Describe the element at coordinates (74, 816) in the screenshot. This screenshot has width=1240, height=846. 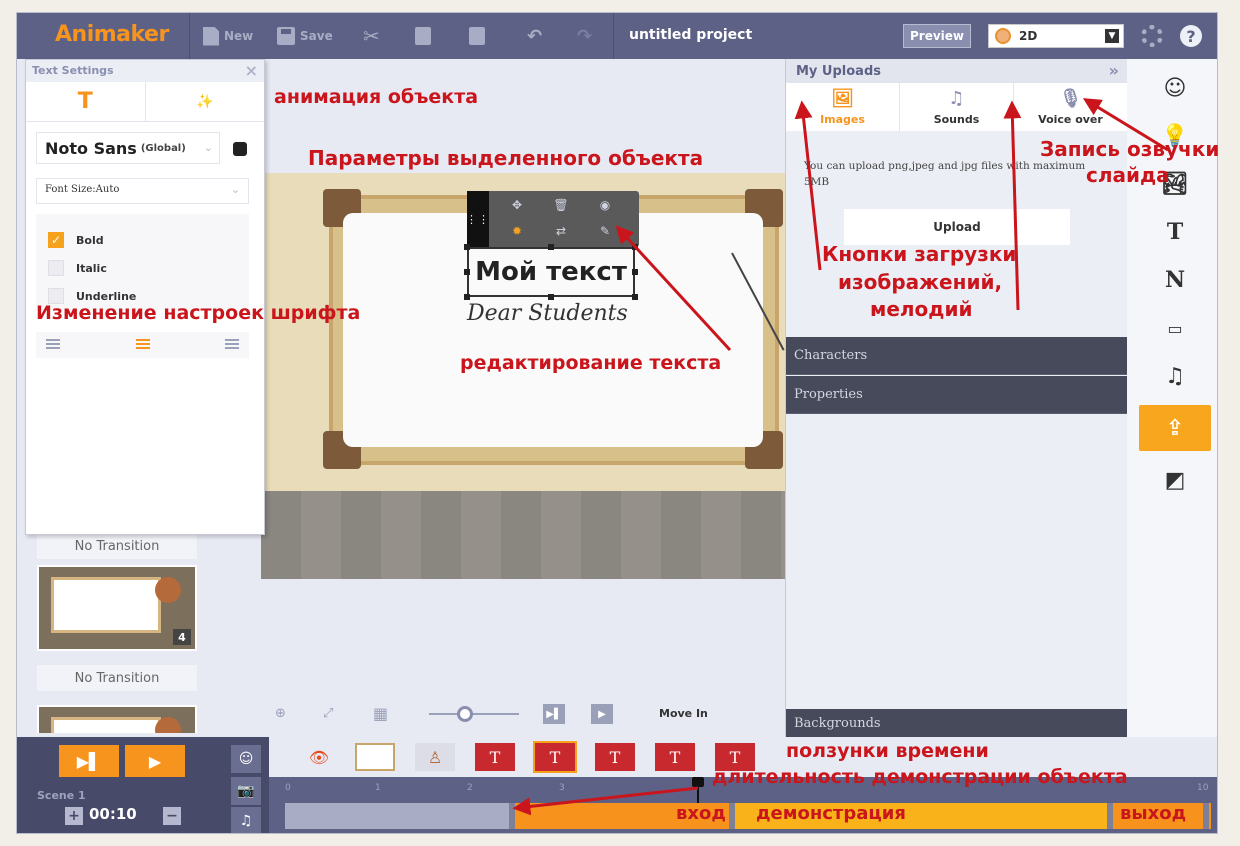
I see `duration-increase-button: +` at that location.